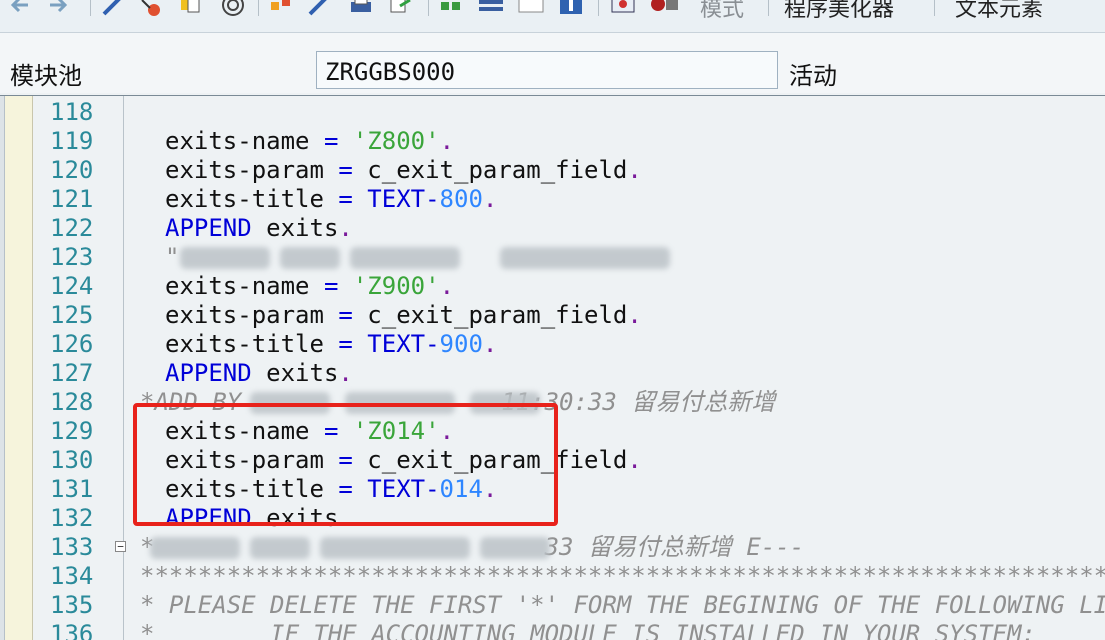  What do you see at coordinates (461, 489) in the screenshot?
I see `code-token: 014` at bounding box center [461, 489].